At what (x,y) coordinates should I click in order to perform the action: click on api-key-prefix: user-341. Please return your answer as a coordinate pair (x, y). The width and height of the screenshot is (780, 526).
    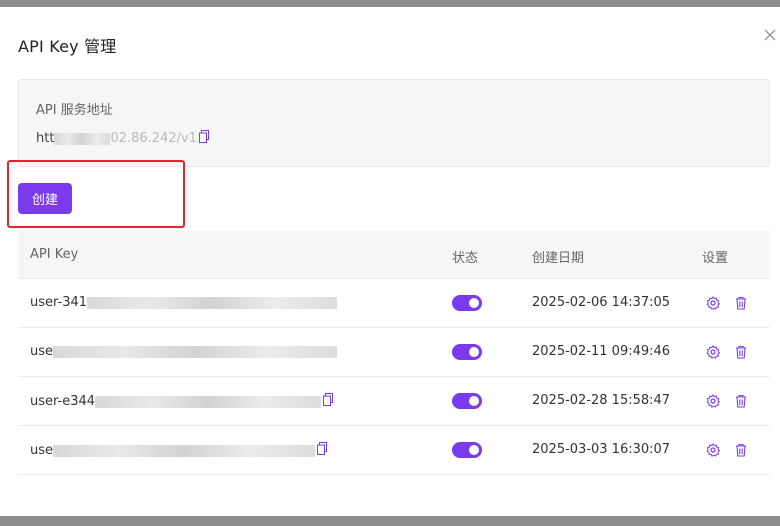
    Looking at the image, I should click on (59, 302).